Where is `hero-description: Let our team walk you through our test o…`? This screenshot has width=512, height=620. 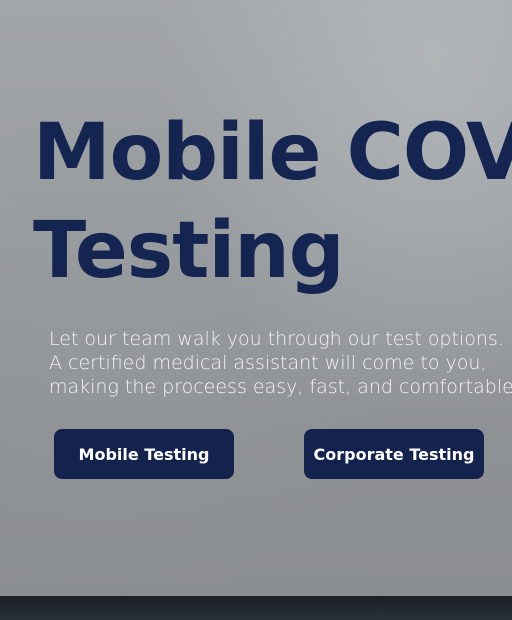
hero-description: Let our team walk you through our test o… is located at coordinates (280, 363).